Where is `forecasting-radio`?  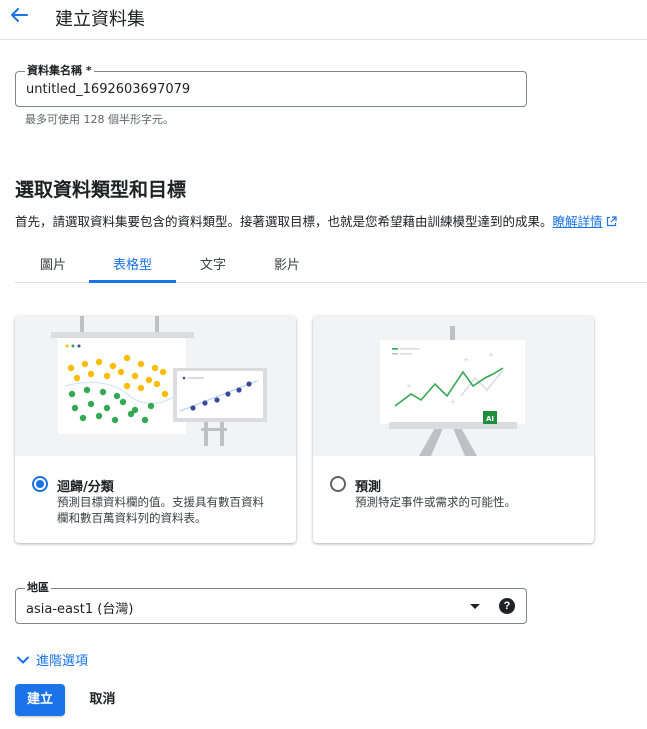
forecasting-radio is located at coordinates (338, 484).